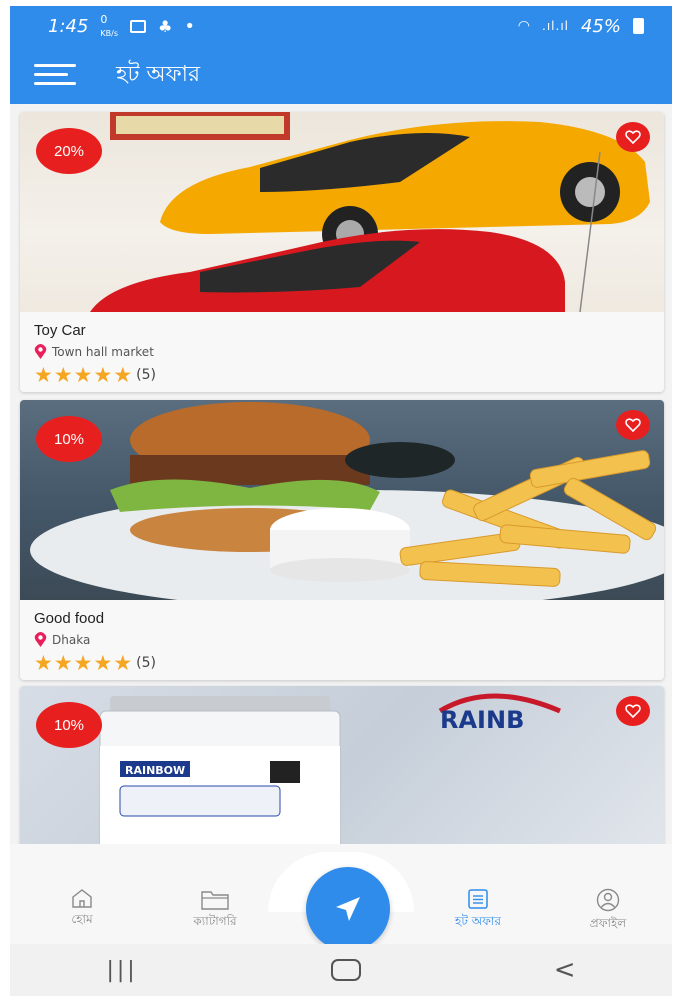 This screenshot has width=674, height=996. I want to click on bottom-navigation: হোম ক্যাটাগরি হট অফার প্রফাইল, so click(341, 897).